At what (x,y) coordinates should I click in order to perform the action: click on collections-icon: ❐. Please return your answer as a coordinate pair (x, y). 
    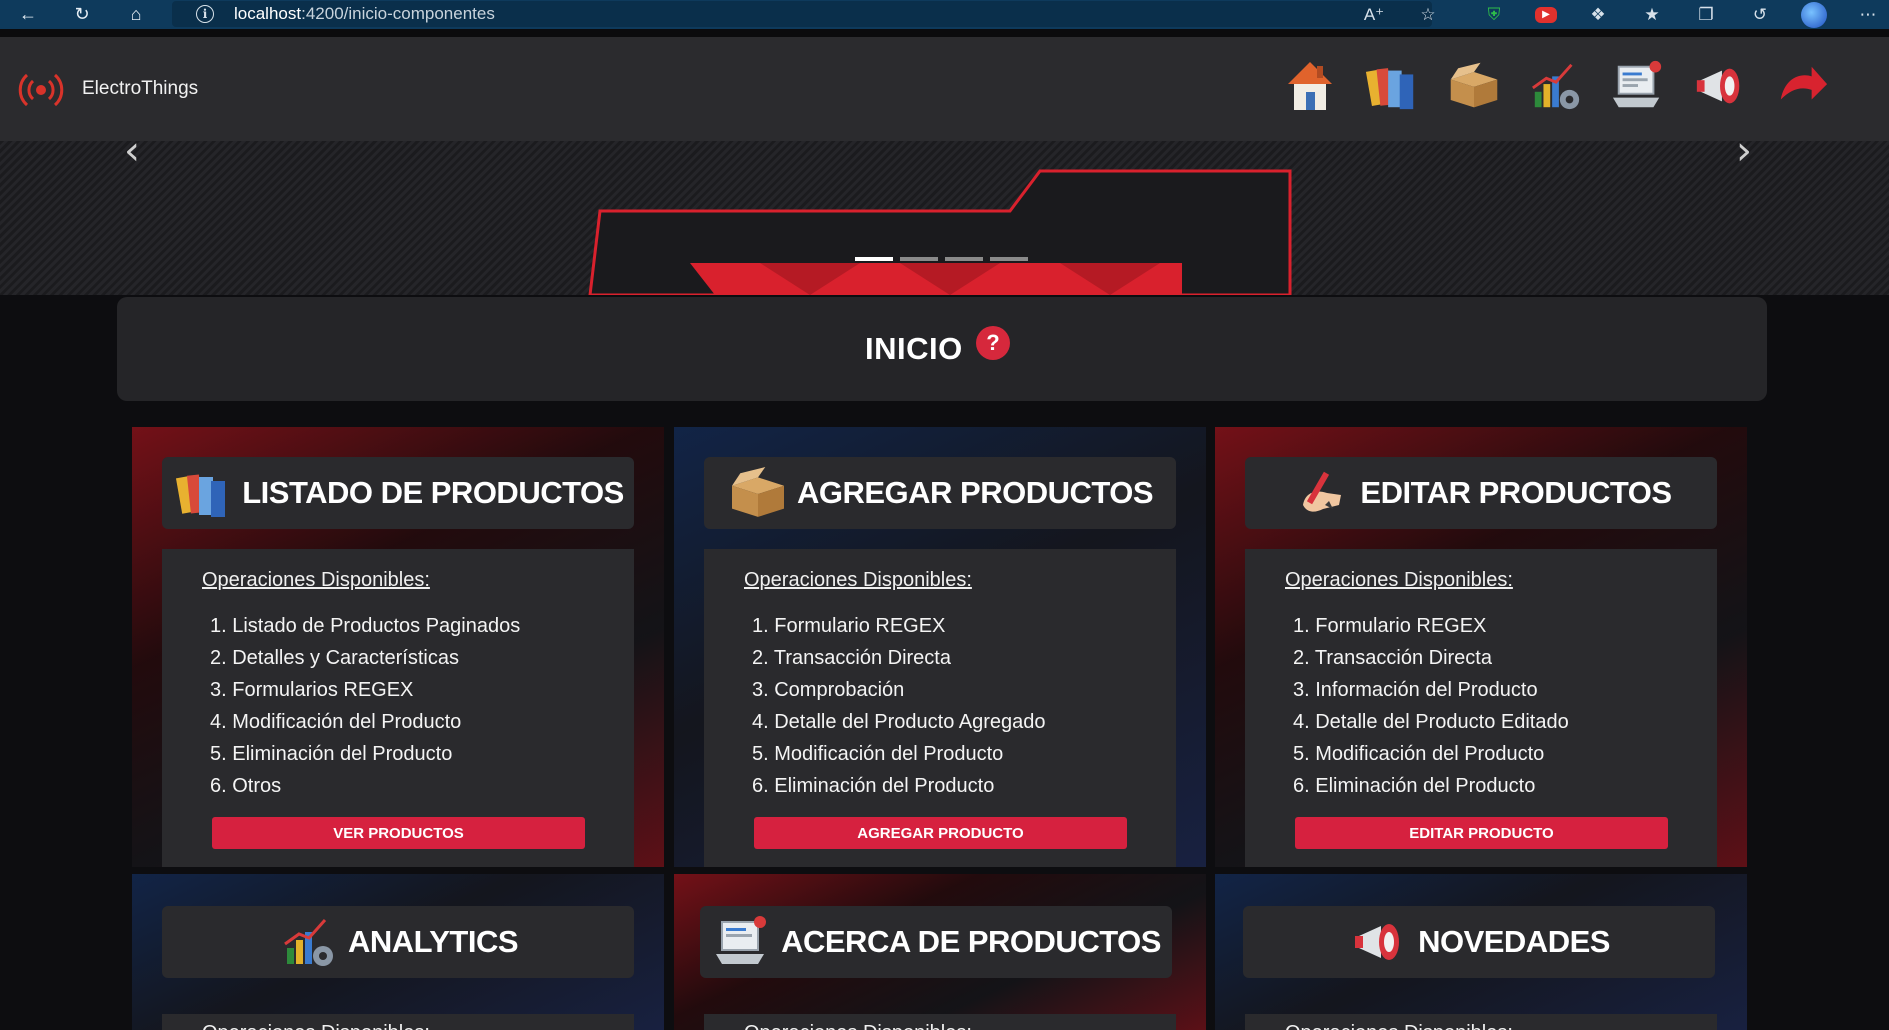
    Looking at the image, I should click on (1706, 15).